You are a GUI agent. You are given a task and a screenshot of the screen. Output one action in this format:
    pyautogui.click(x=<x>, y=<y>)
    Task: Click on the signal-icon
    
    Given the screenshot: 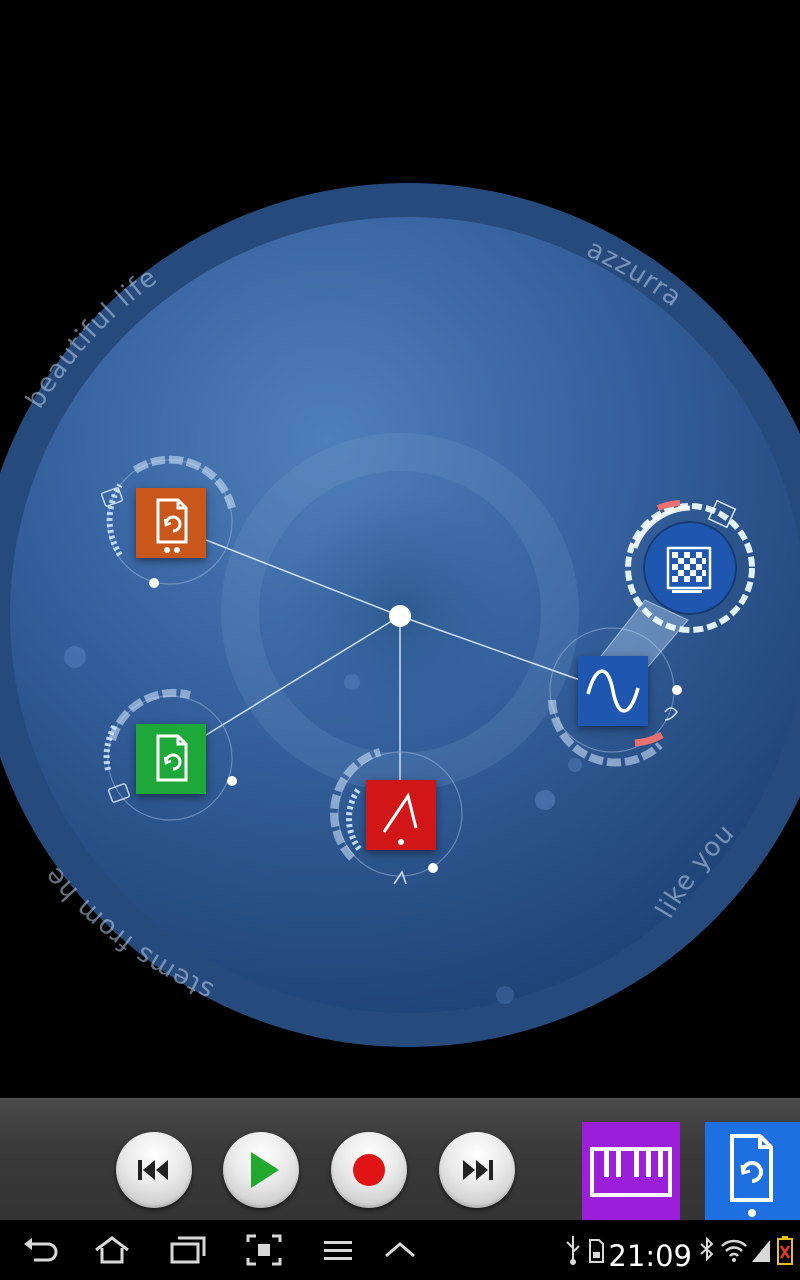 What is the action you would take?
    pyautogui.click(x=761, y=1251)
    